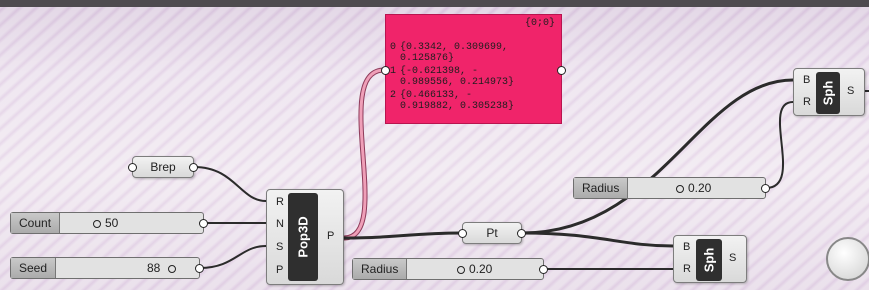 The height and width of the screenshot is (290, 869). What do you see at coordinates (700, 188) in the screenshot?
I see `radius-slider-top-value: 0.20` at bounding box center [700, 188].